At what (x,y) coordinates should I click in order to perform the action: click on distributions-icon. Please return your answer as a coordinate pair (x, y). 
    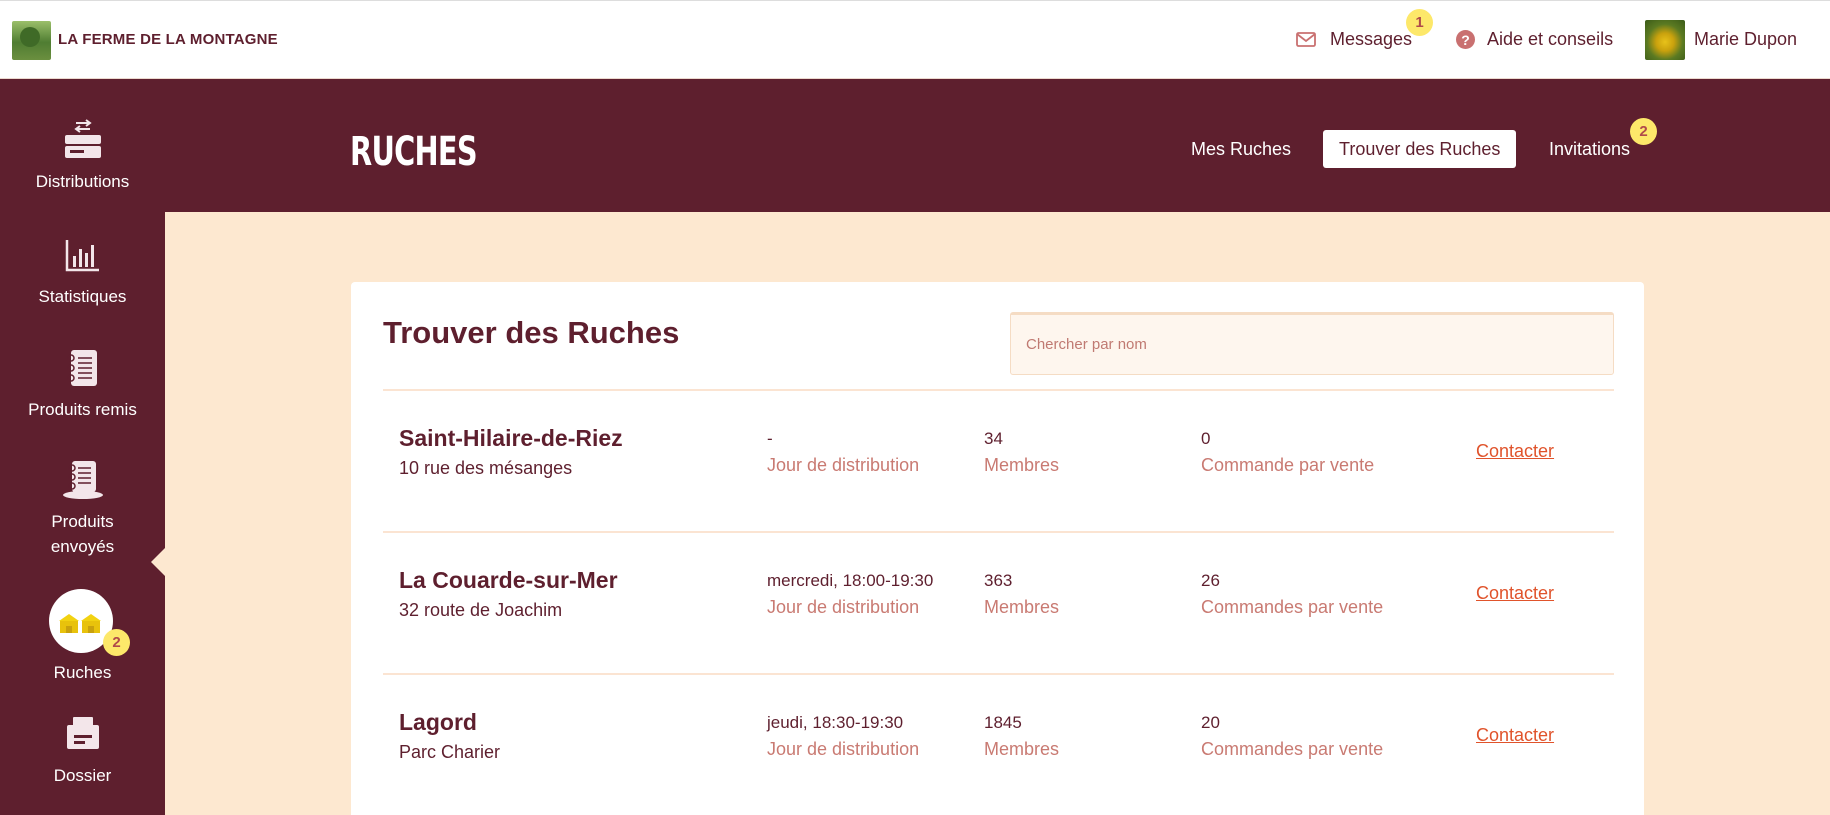
    Looking at the image, I should click on (82, 138).